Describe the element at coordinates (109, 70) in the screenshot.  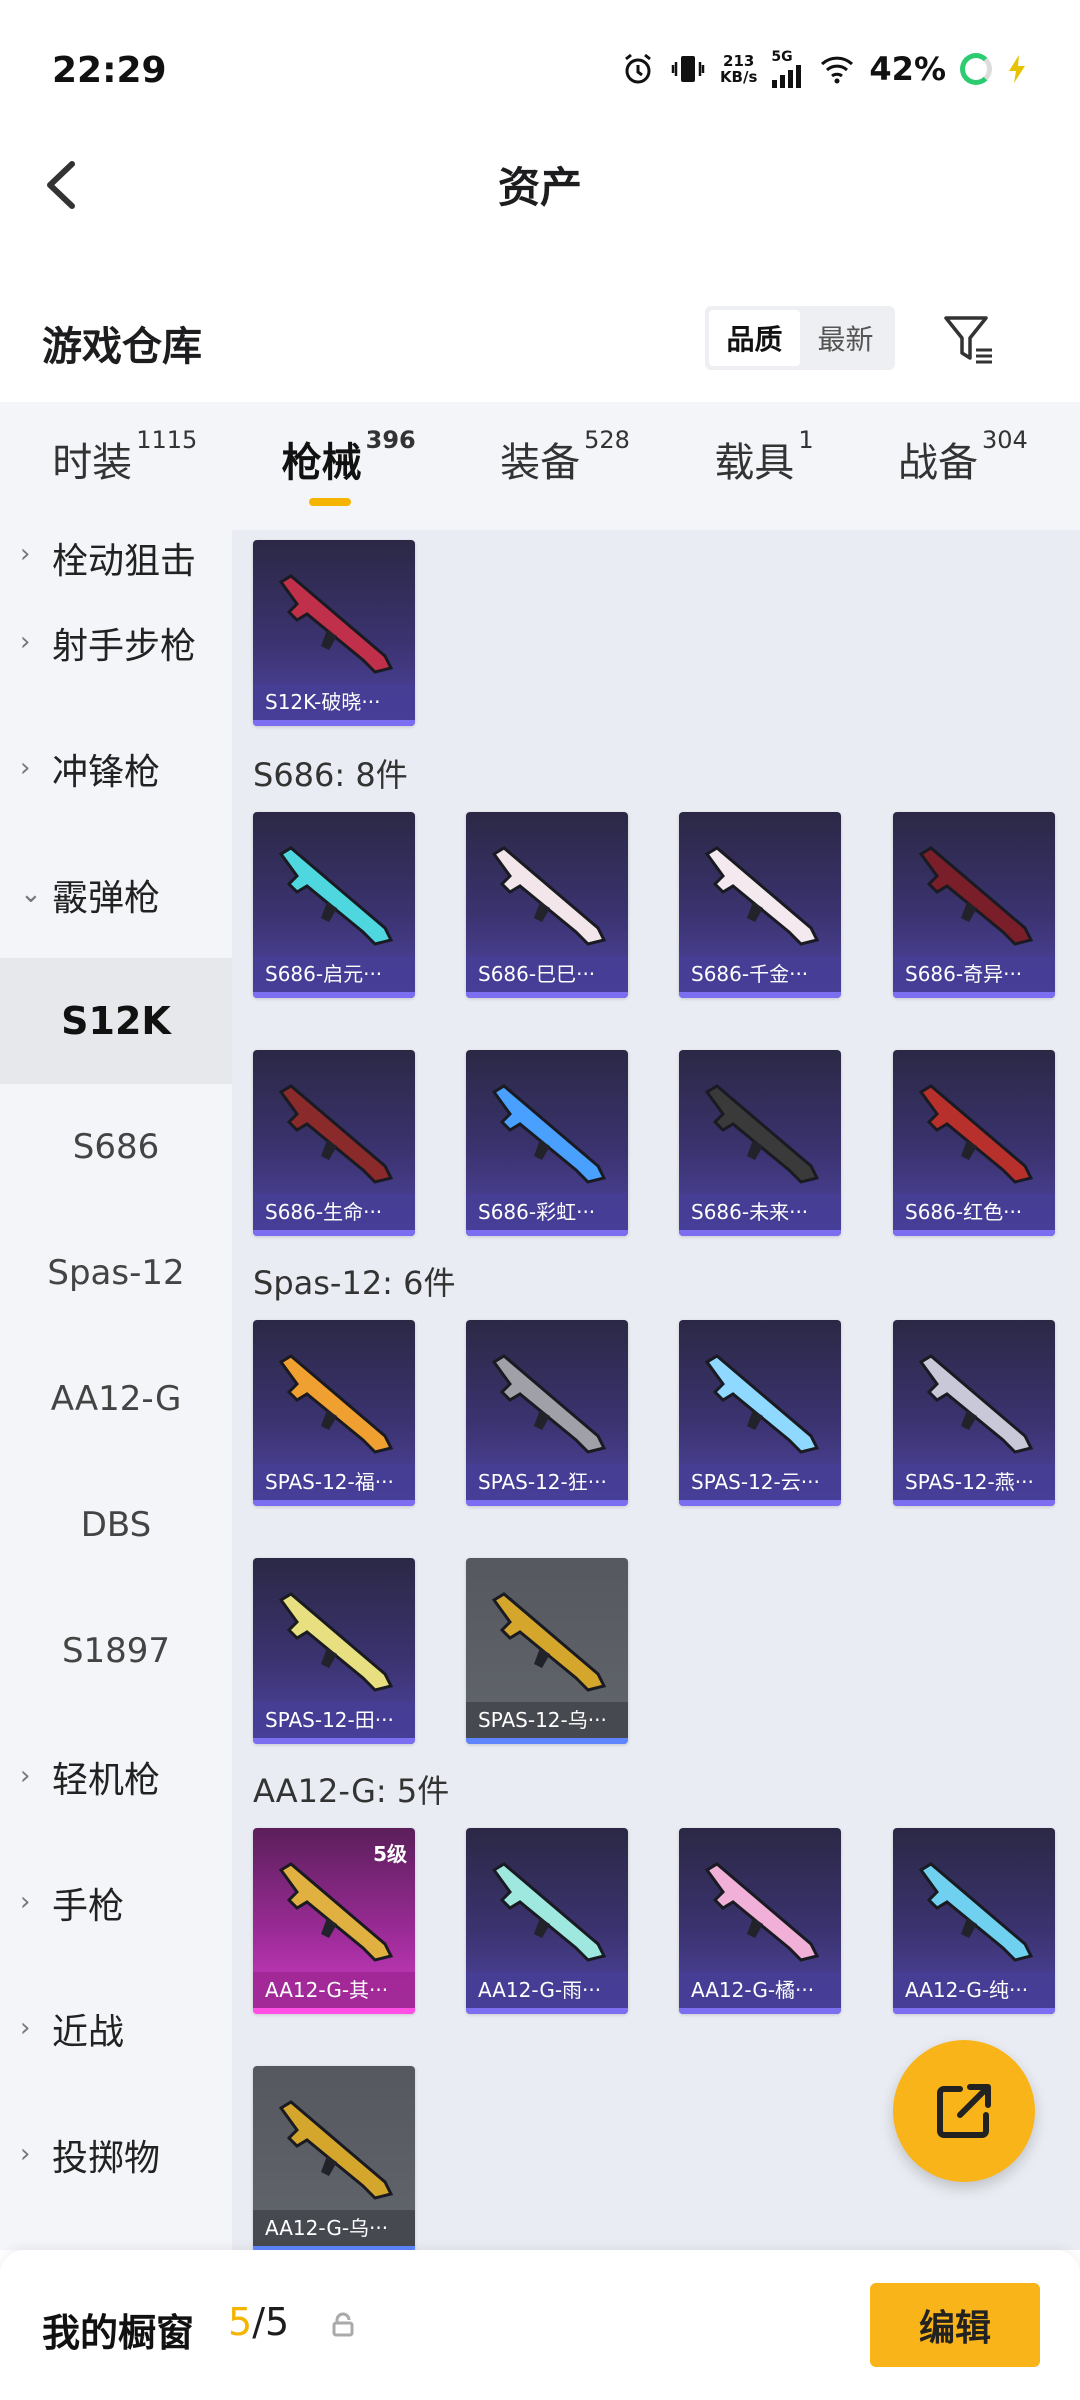
I see `status-time: 22:29` at that location.